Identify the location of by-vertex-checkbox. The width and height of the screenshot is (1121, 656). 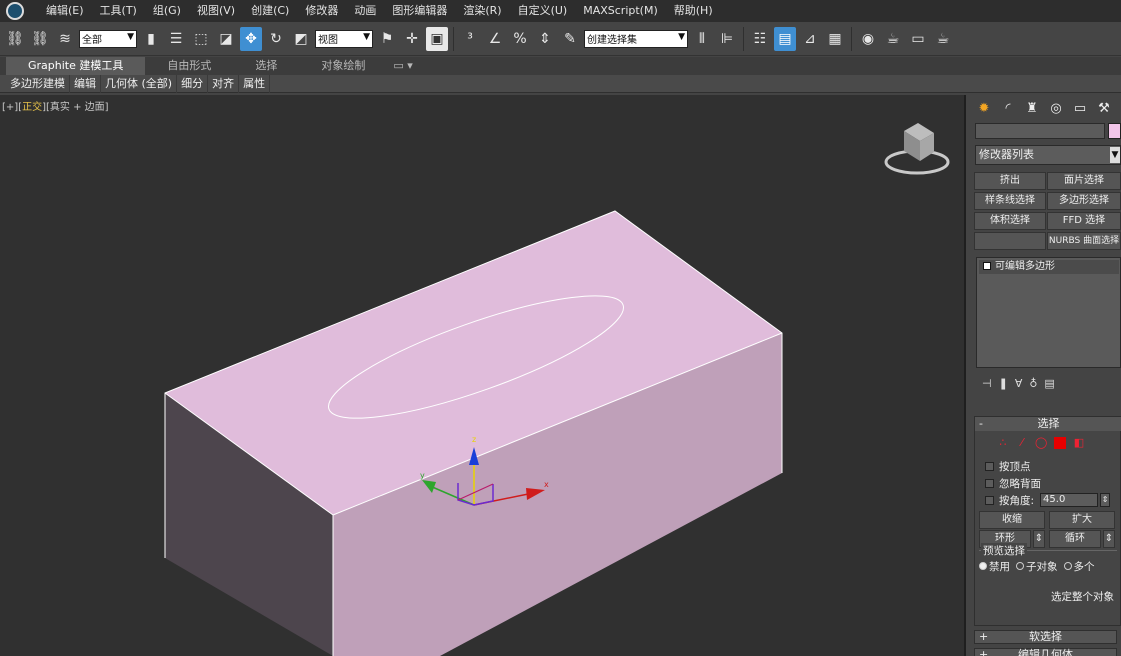
(989, 466).